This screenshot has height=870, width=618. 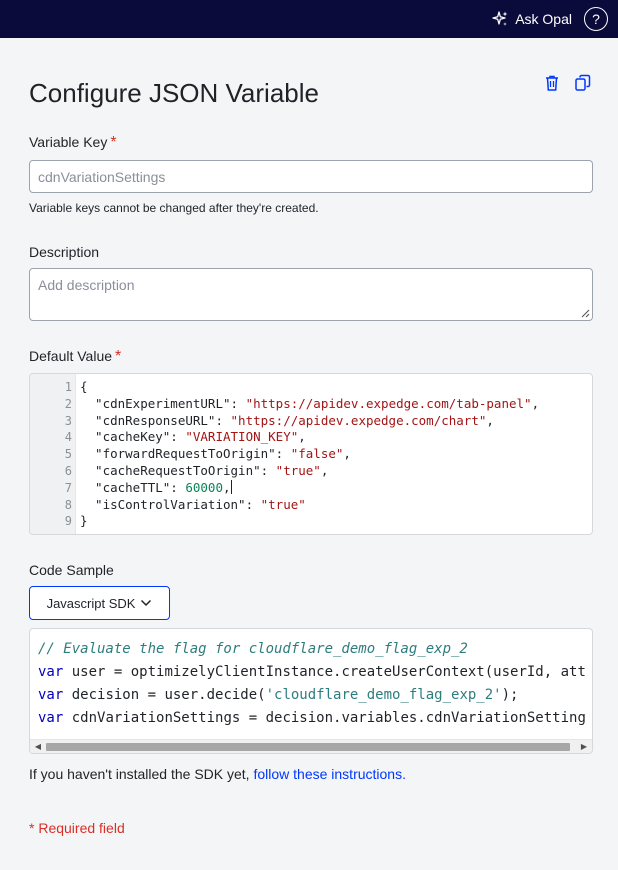 I want to click on code-token: "cdnResponseURL":, so click(x=155, y=420).